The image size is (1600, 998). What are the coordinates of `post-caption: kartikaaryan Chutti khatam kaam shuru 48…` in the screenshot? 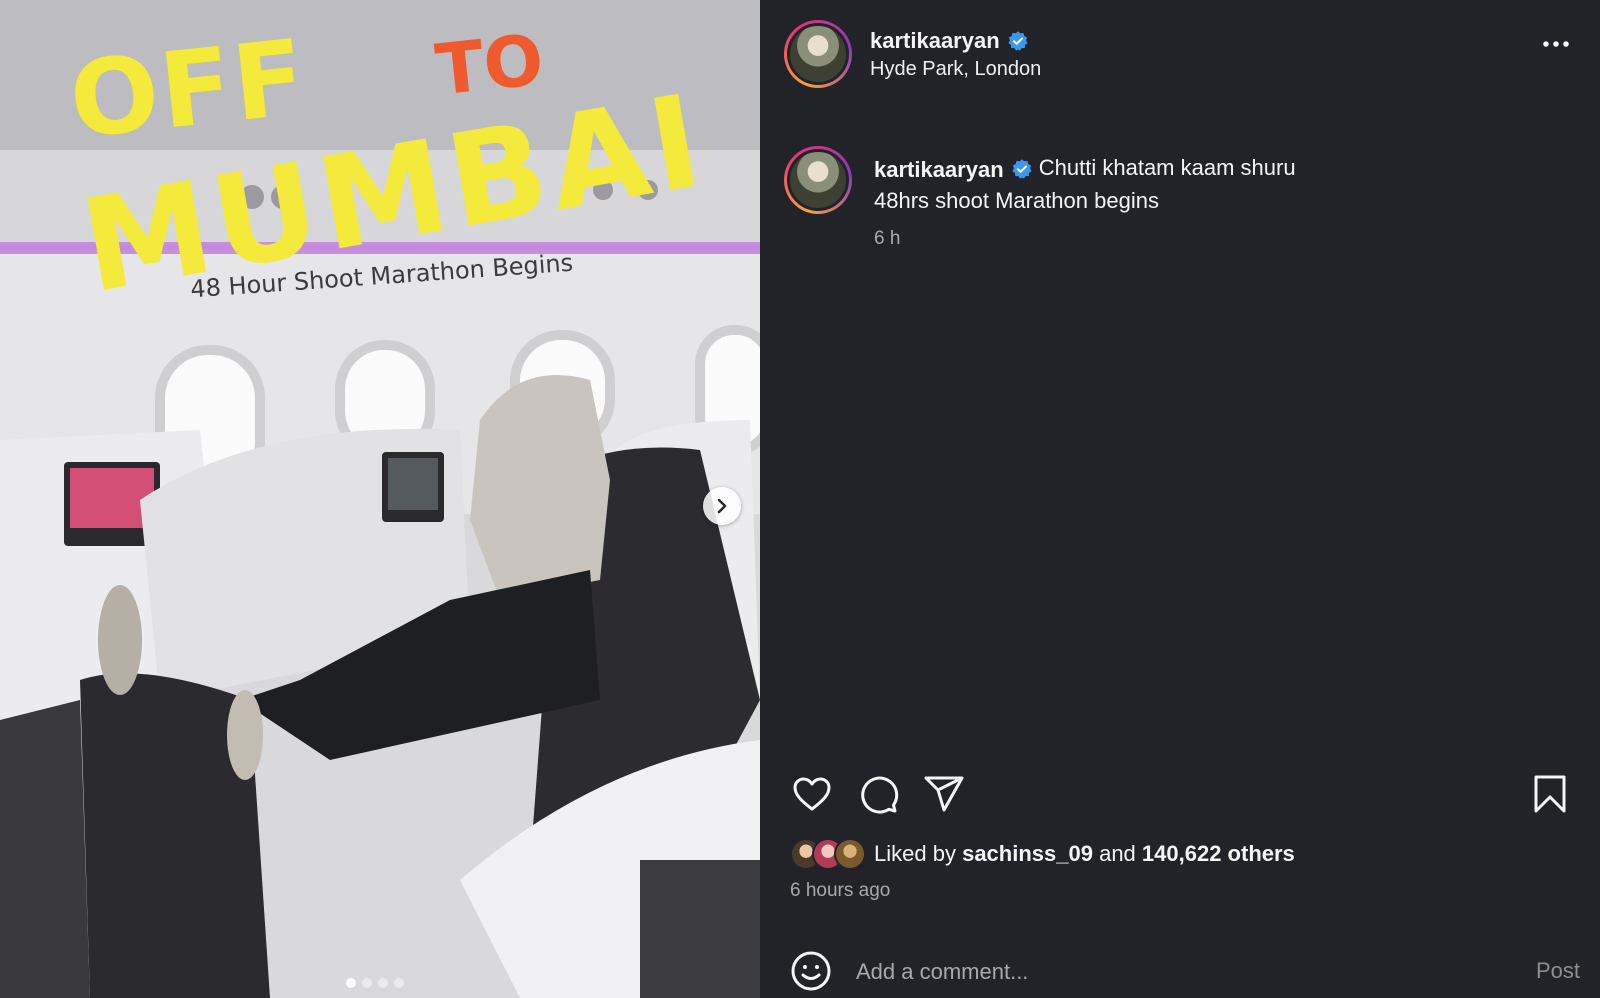 It's located at (1040, 198).